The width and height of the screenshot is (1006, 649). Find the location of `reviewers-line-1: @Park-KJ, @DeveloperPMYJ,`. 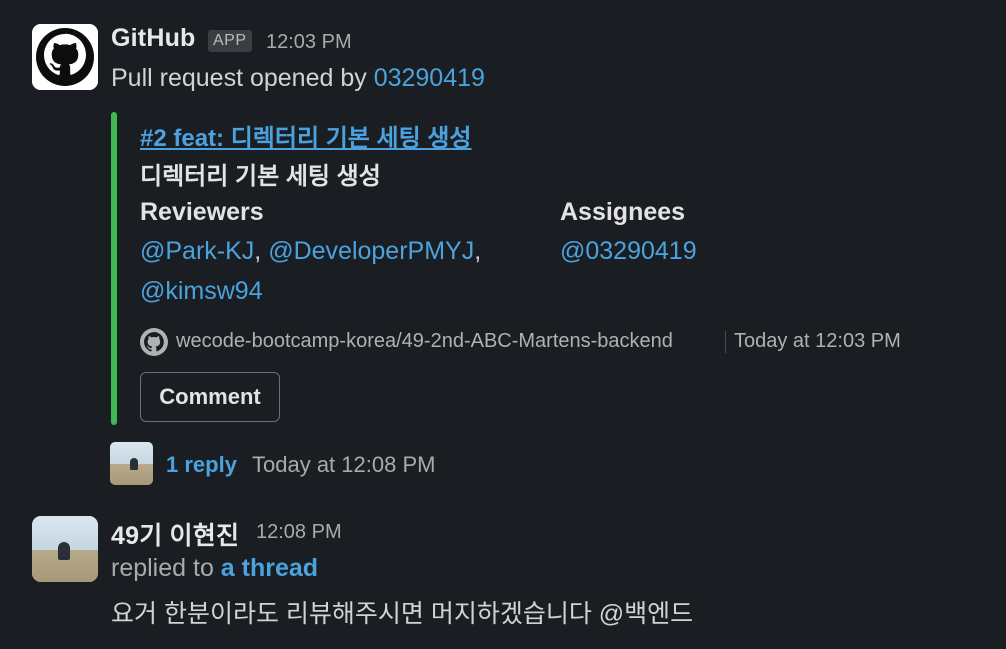

reviewers-line-1: @Park-KJ, @DeveloperPMYJ, is located at coordinates (311, 251).